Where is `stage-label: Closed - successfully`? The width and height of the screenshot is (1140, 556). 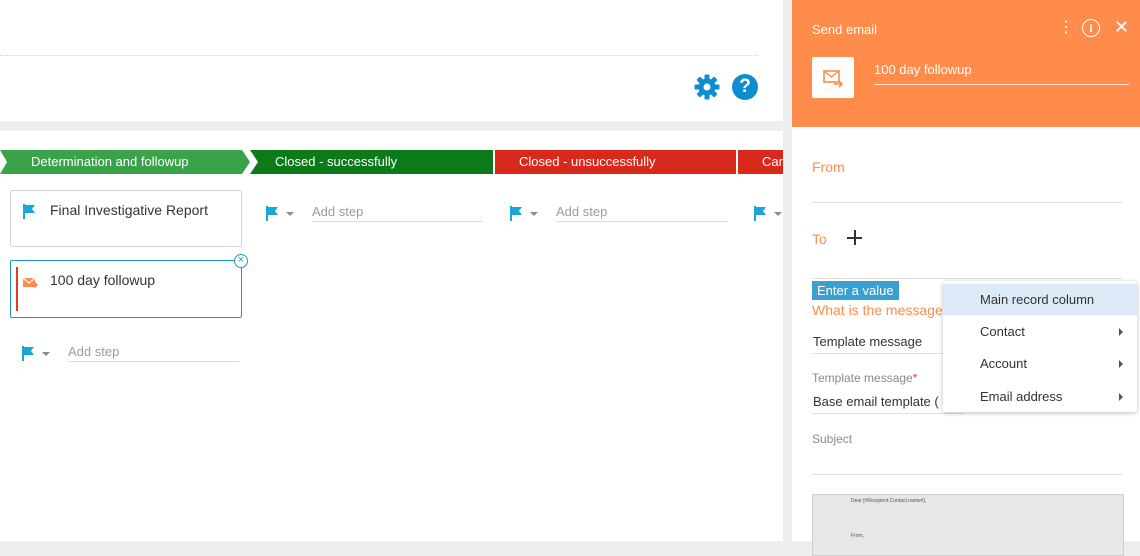
stage-label: Closed - successfully is located at coordinates (336, 161).